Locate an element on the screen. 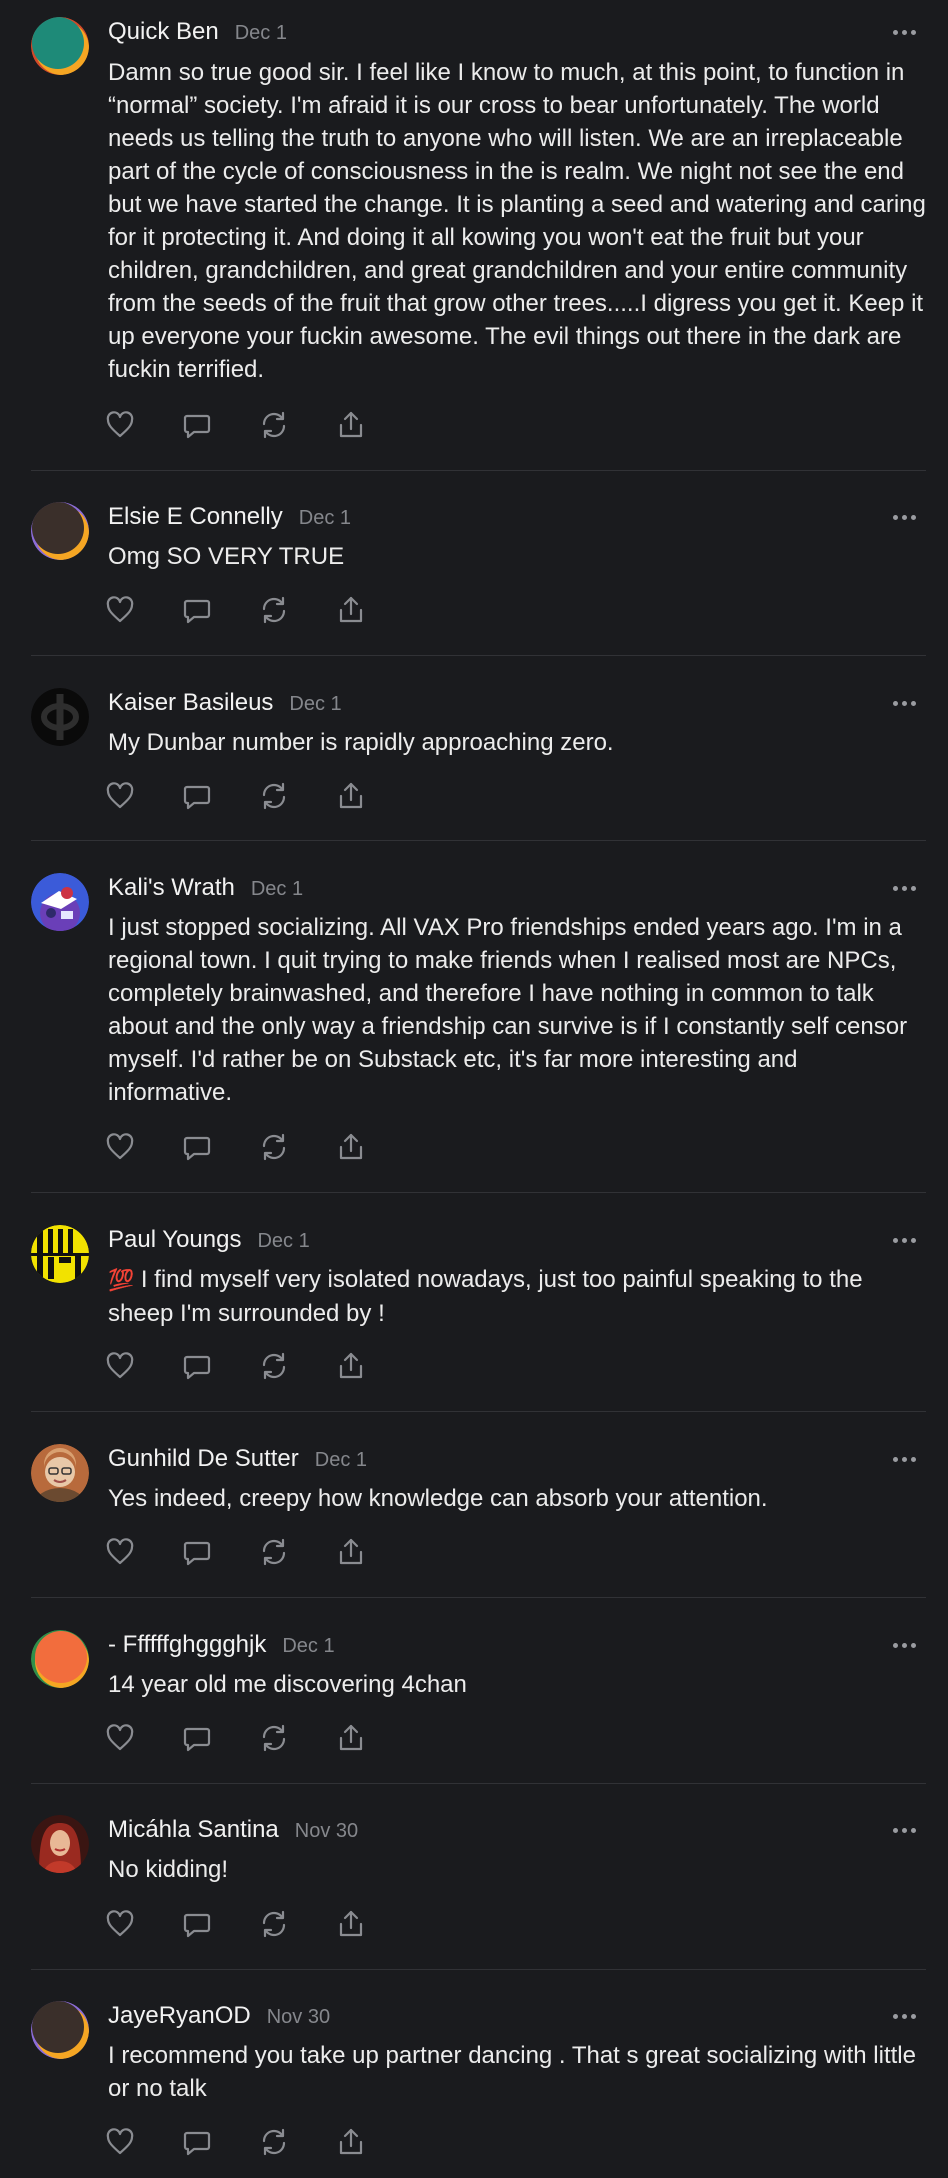  hundred-points-emoji: 💯 is located at coordinates (121, 1280).